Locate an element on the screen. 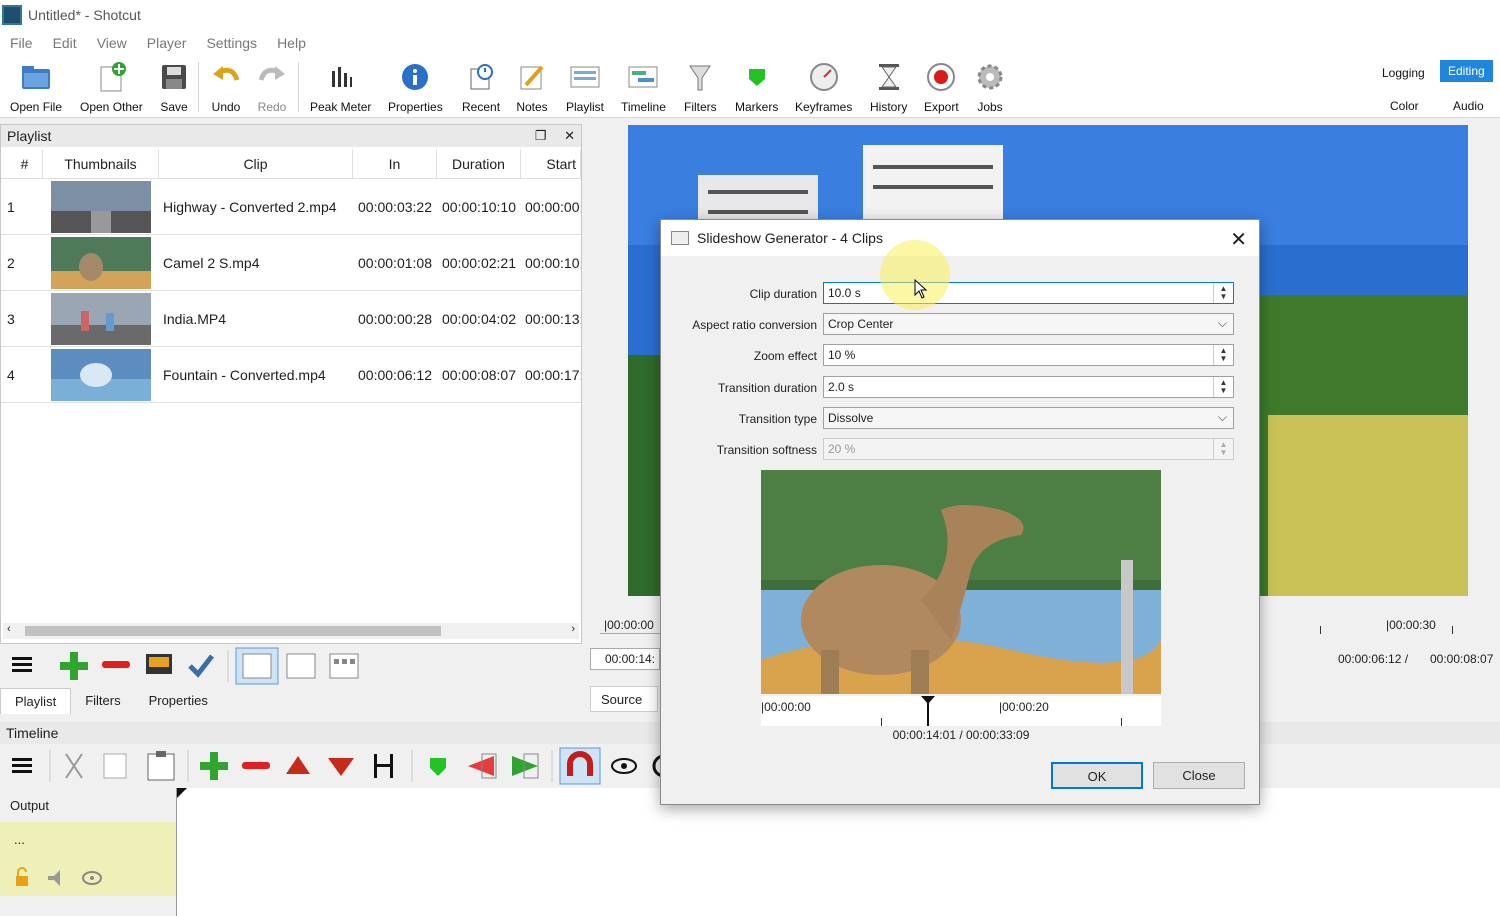  lift-icon is located at coordinates (298, 765).